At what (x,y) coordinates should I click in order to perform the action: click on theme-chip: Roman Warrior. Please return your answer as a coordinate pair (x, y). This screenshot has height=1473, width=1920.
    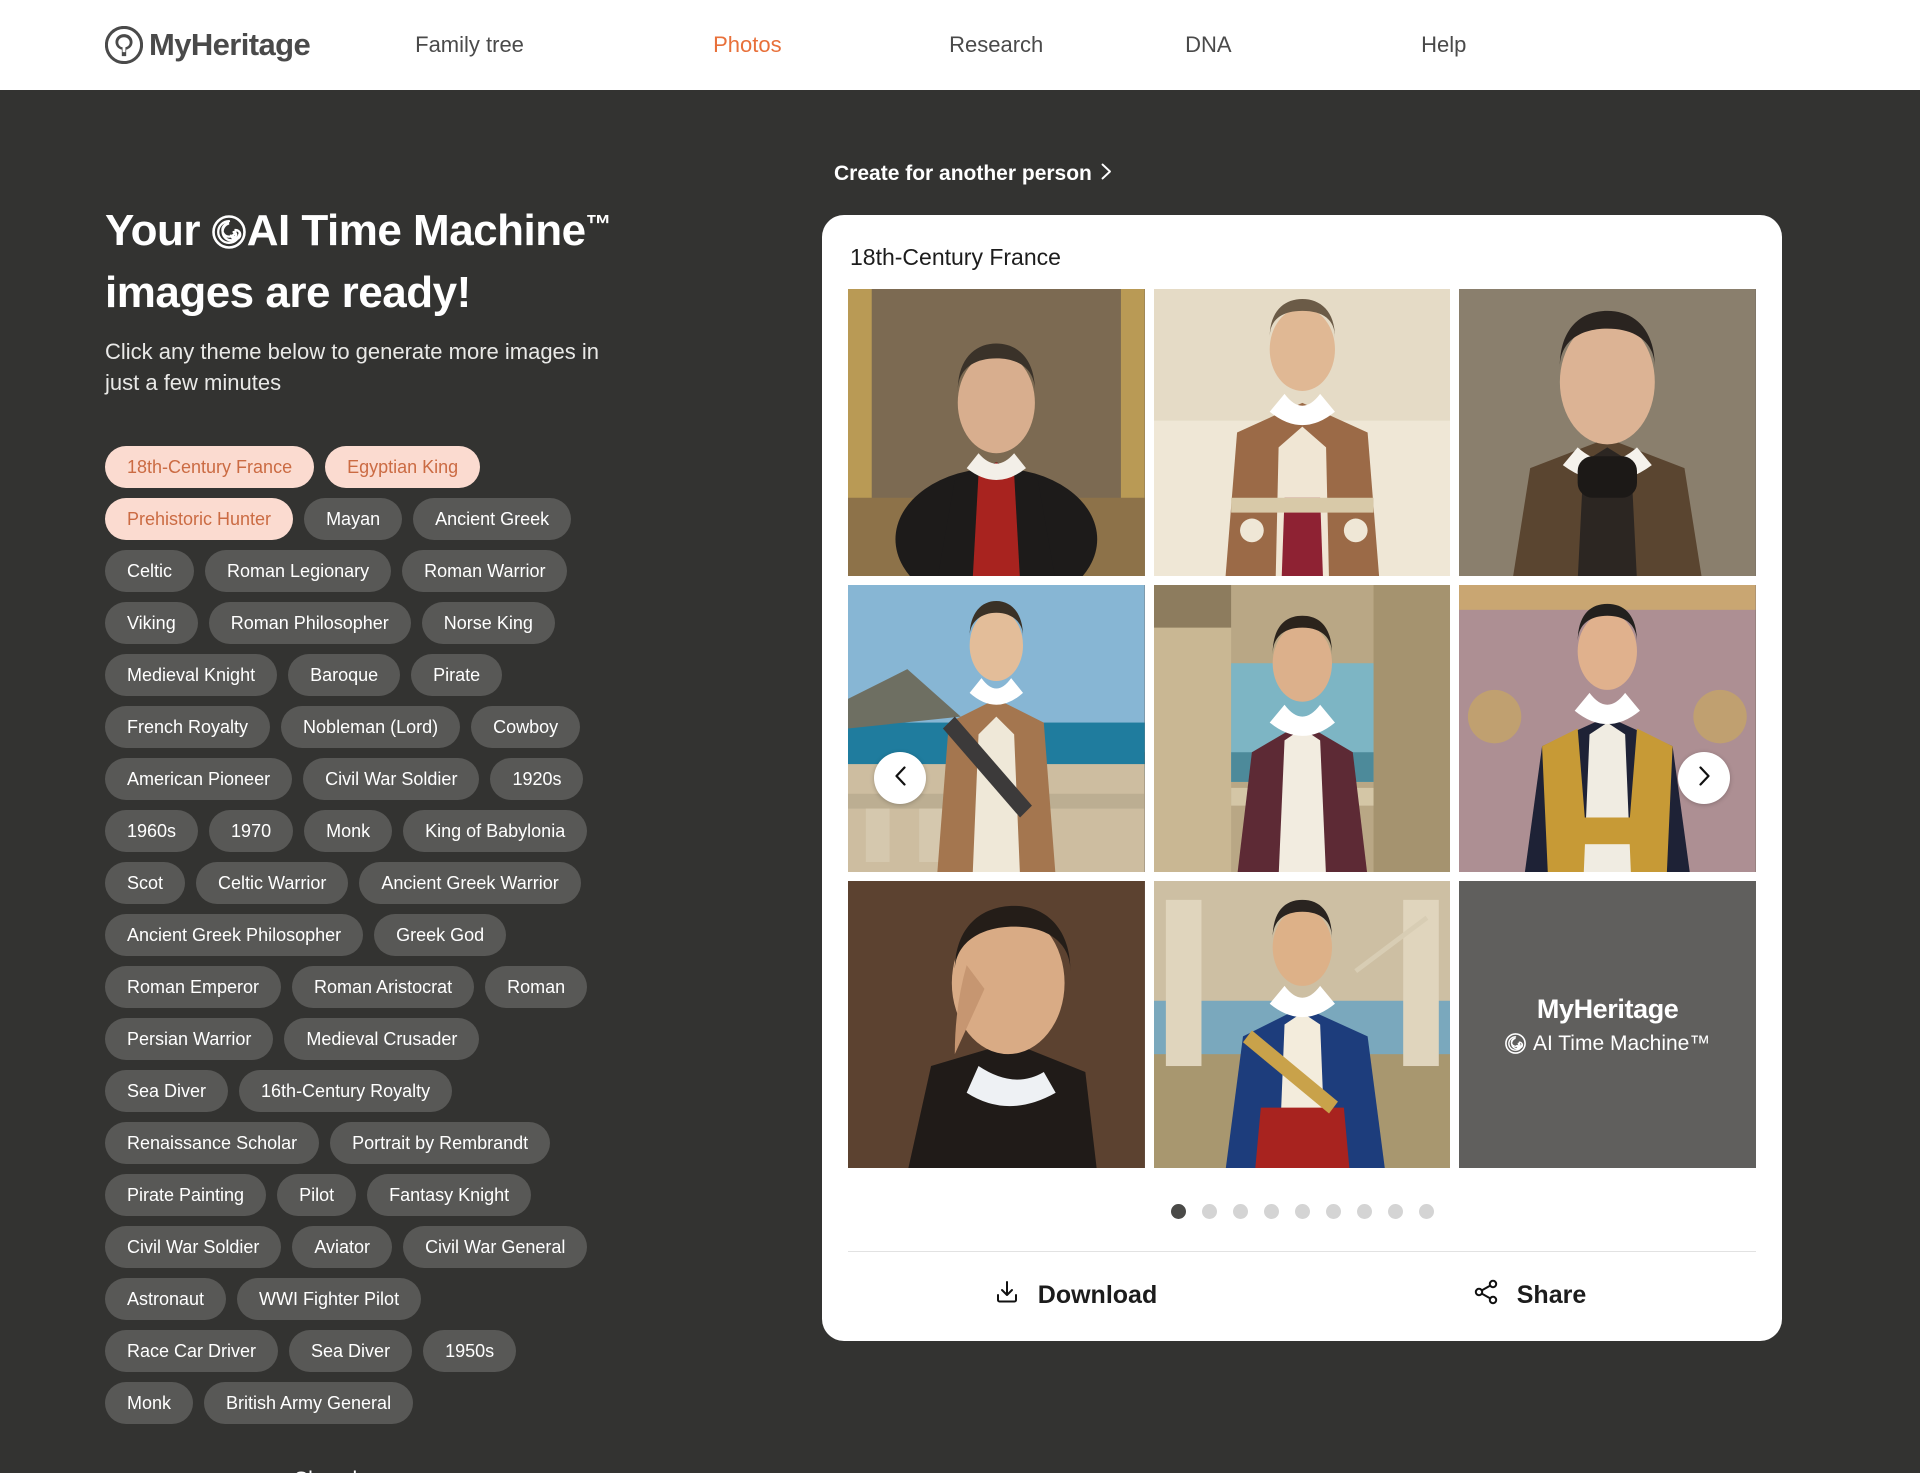
    Looking at the image, I should click on (485, 571).